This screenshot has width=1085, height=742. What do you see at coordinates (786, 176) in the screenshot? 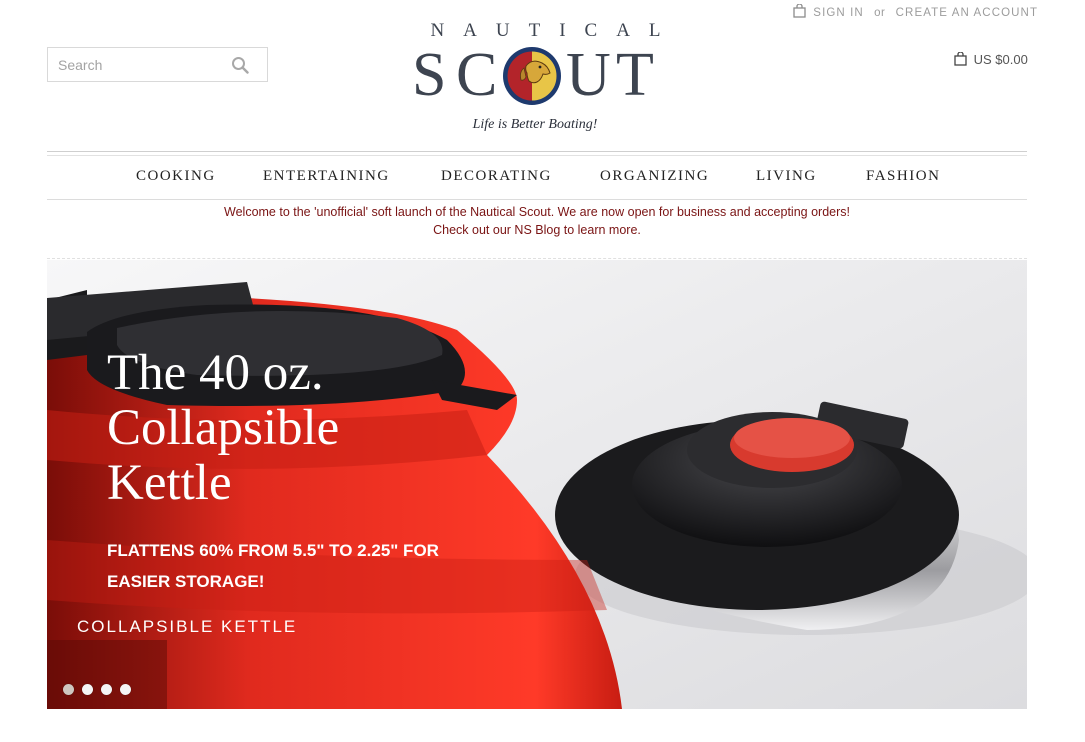
I see `nav-item-living: LIVING` at bounding box center [786, 176].